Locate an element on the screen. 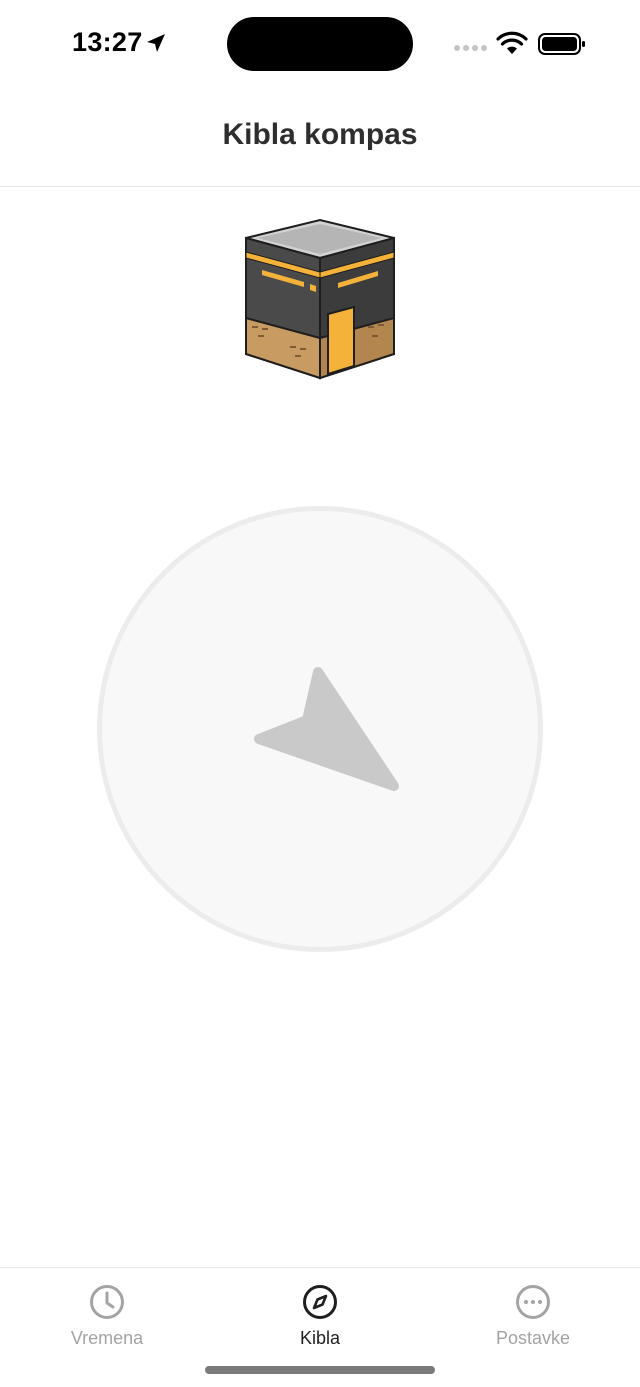 Image resolution: width=640 pixels, height=1387 pixels. tab-kibla: Kibla is located at coordinates (320, 1313).